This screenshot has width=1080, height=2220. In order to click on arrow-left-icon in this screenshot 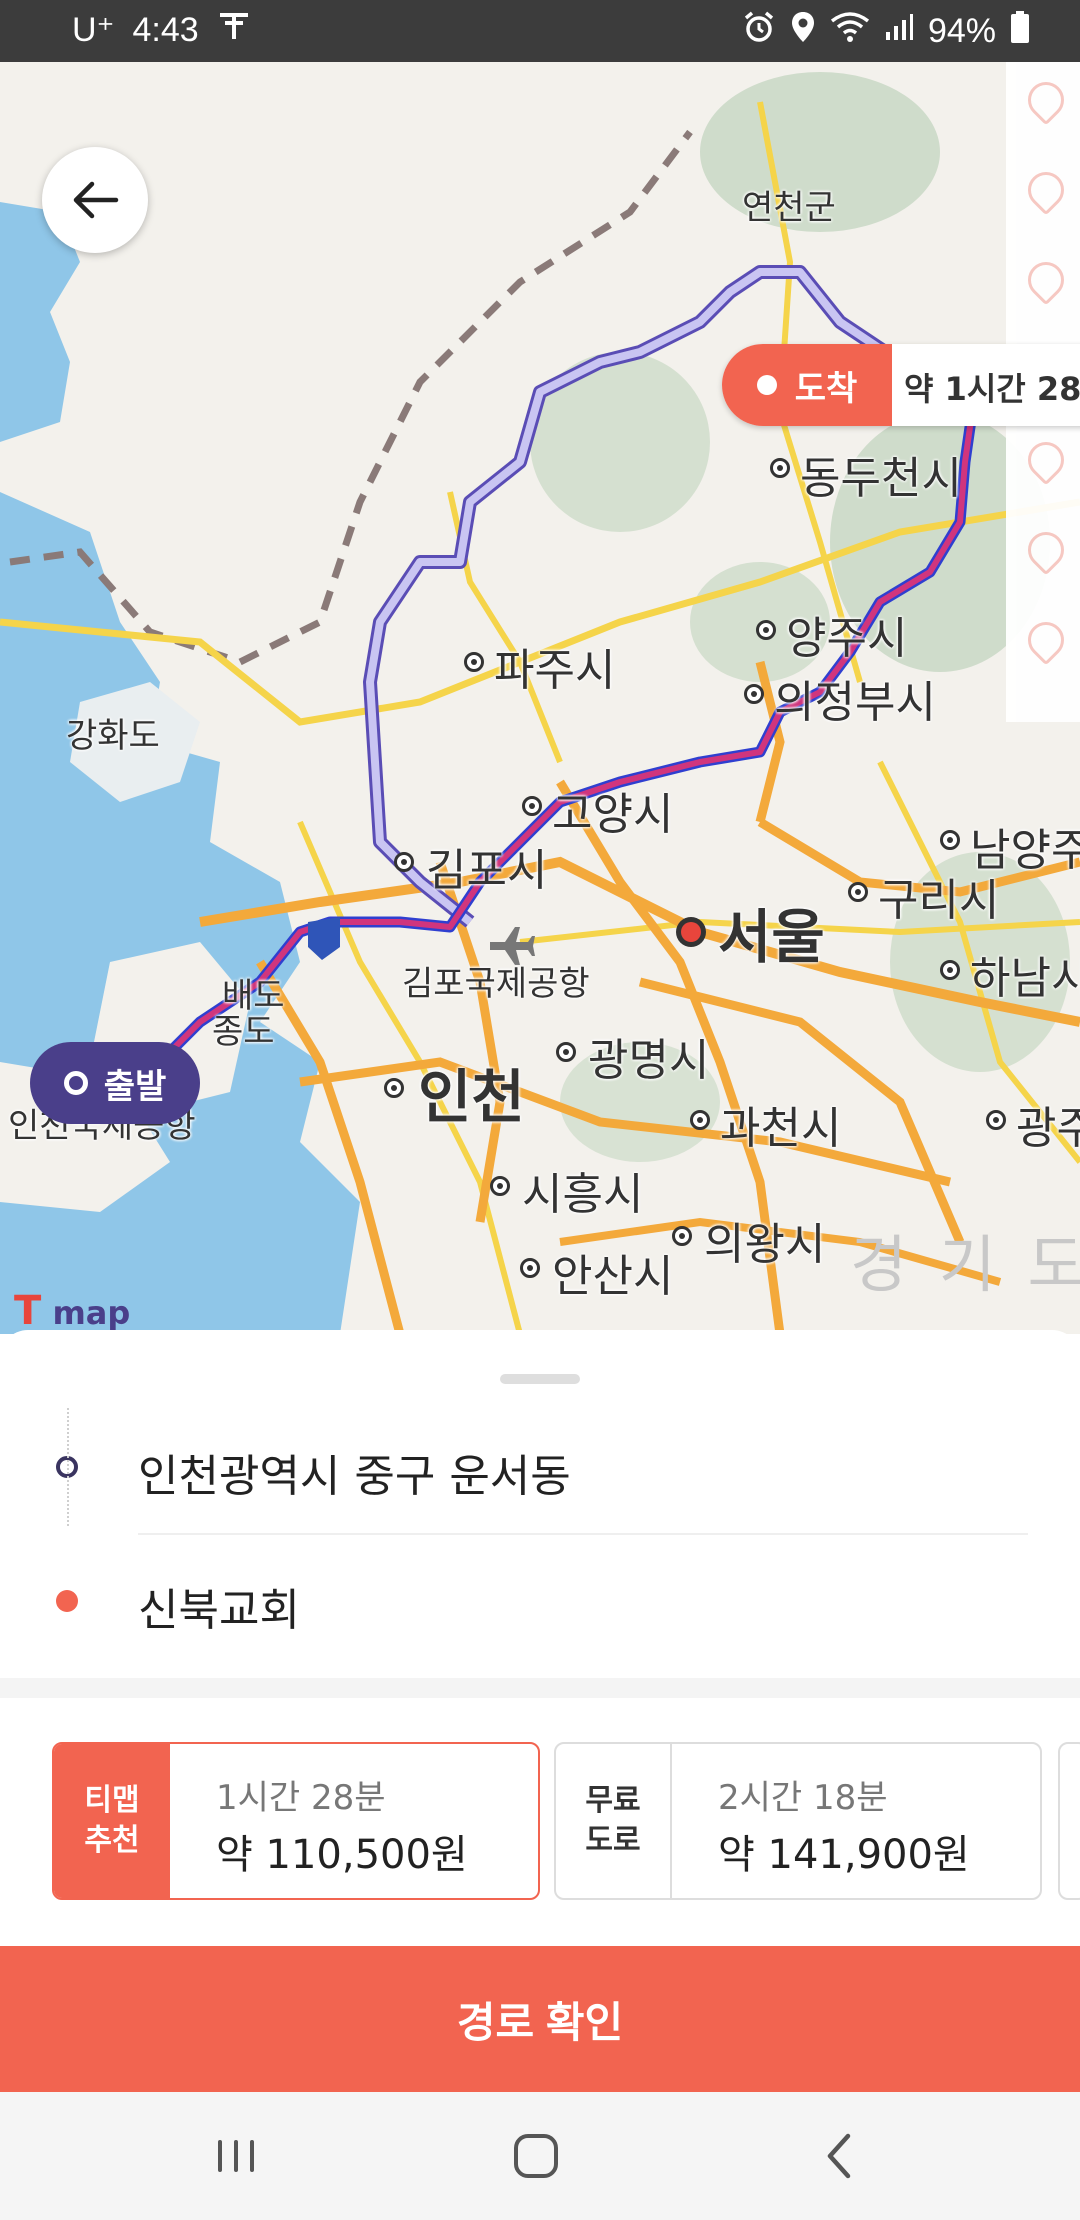, I will do `click(96, 200)`.